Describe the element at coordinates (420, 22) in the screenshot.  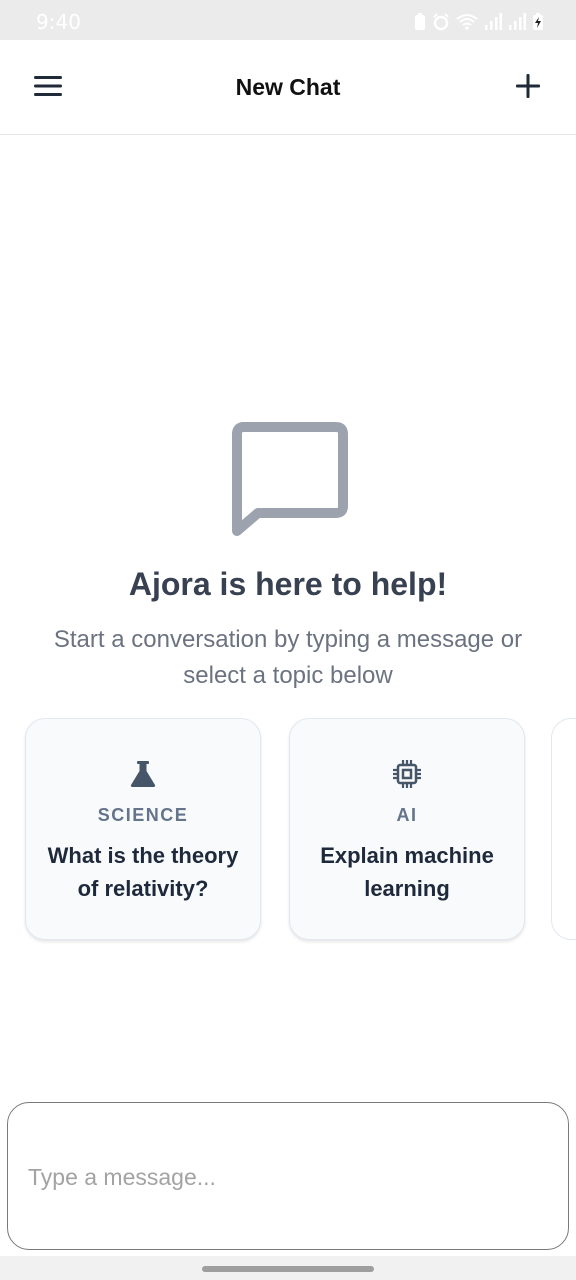
I see `battery-saver-icon` at that location.